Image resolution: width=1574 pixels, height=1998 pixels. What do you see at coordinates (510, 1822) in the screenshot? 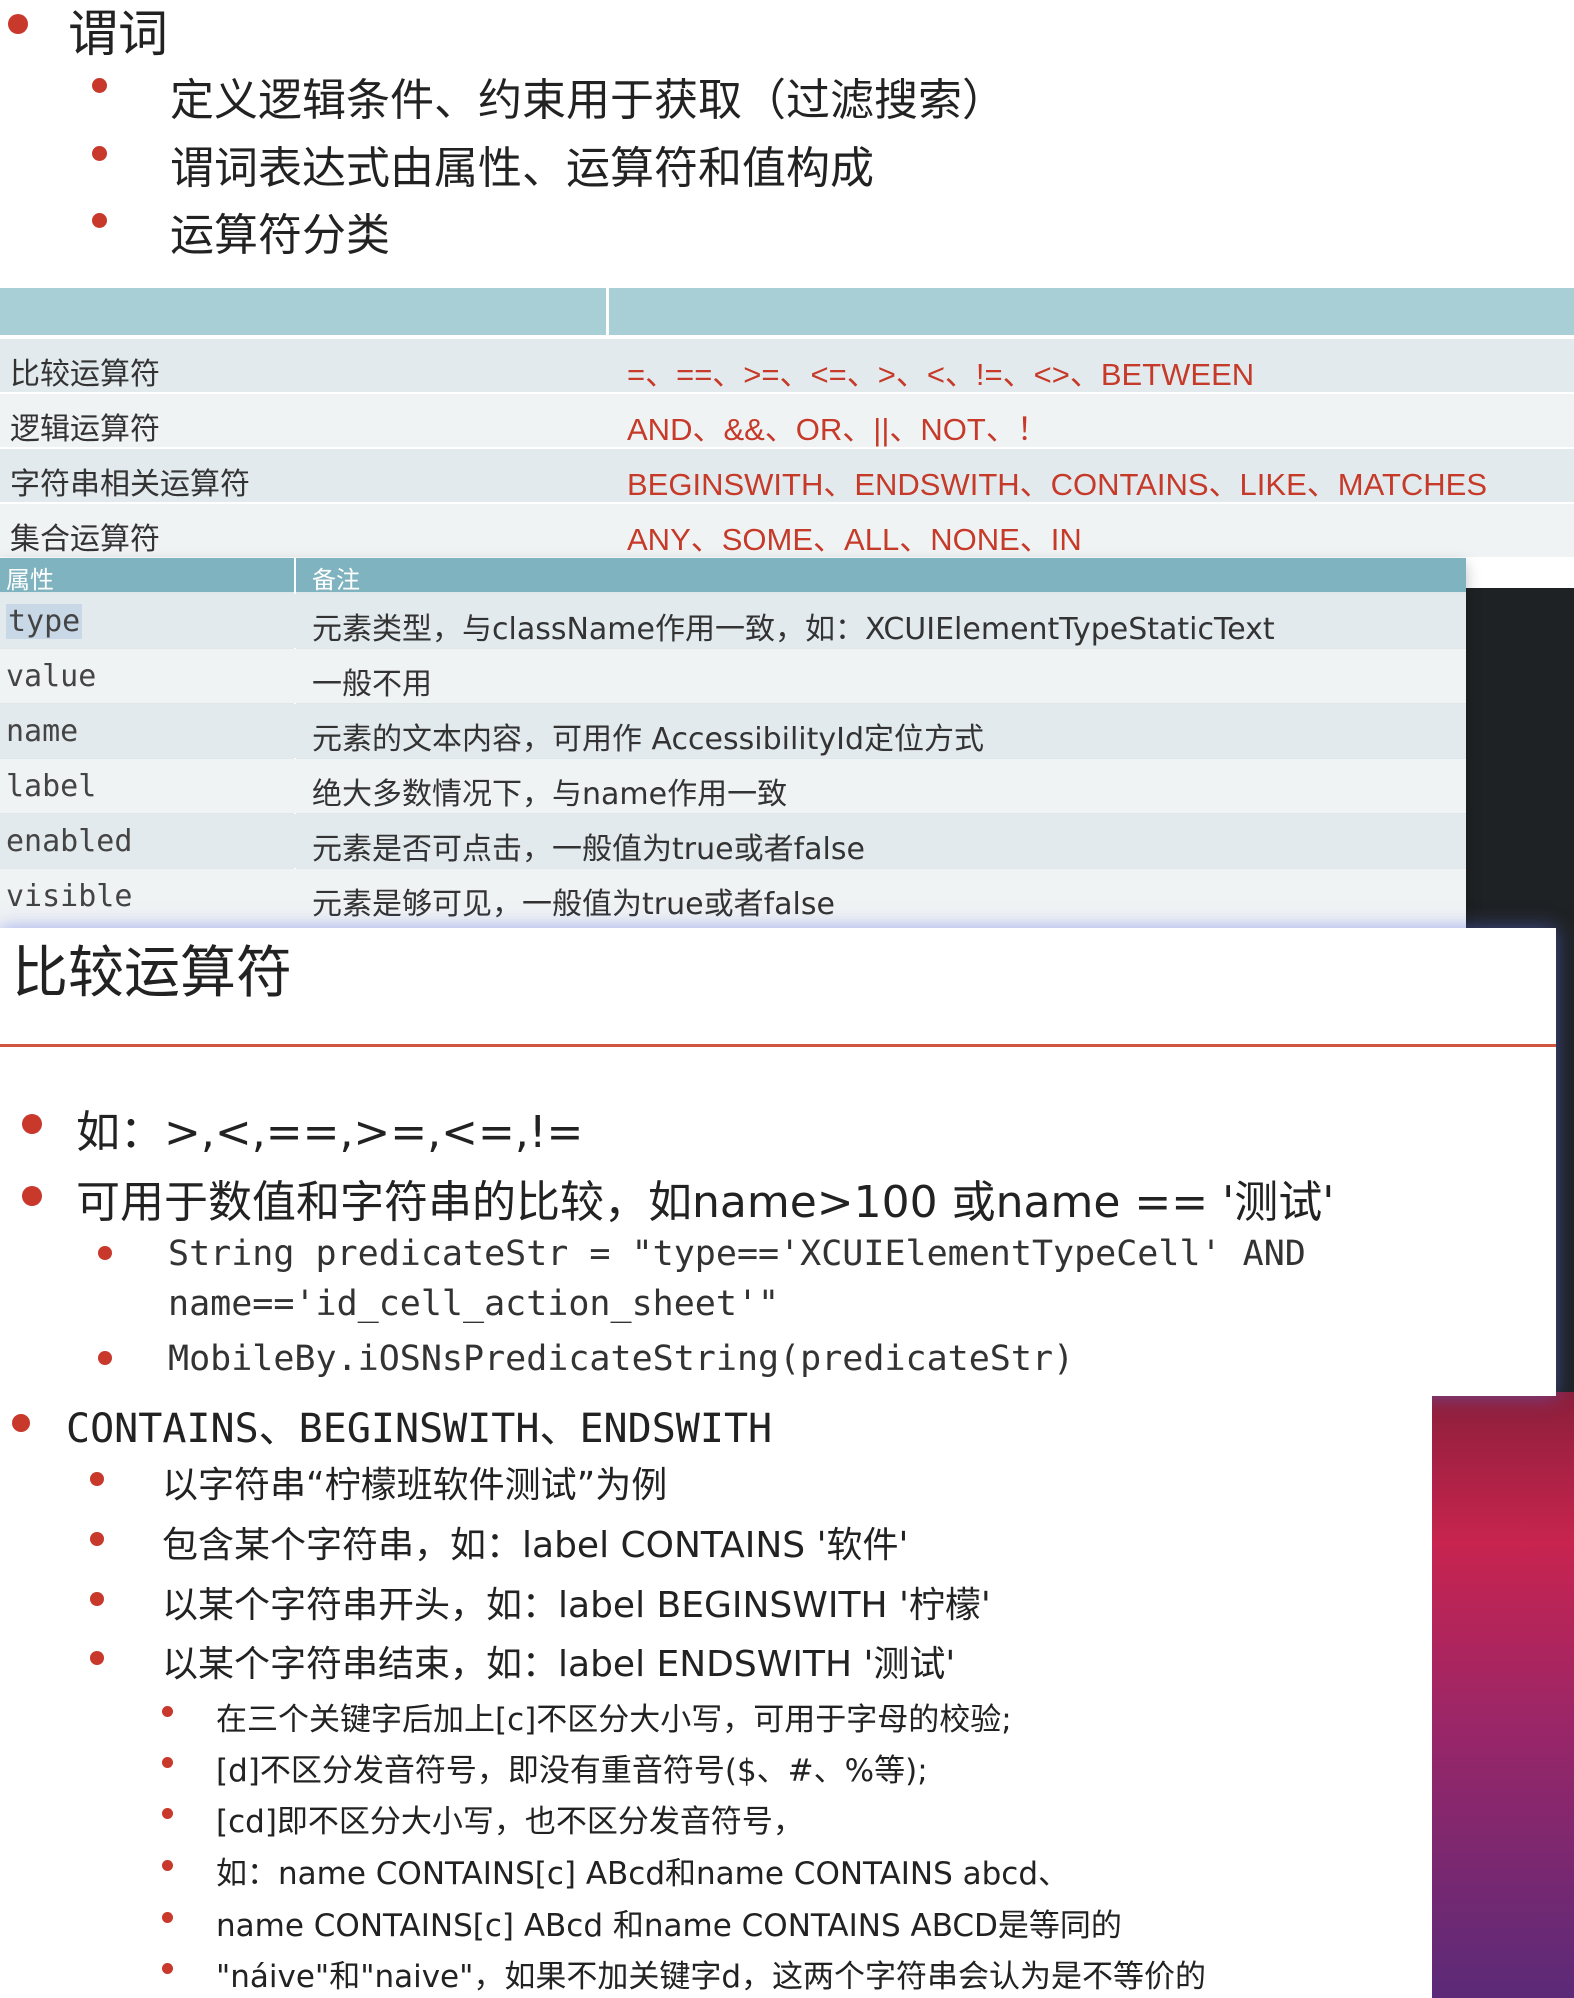
I see `sub-list-item: [cd]即不区分大小写，也不区分发音符号，` at bounding box center [510, 1822].